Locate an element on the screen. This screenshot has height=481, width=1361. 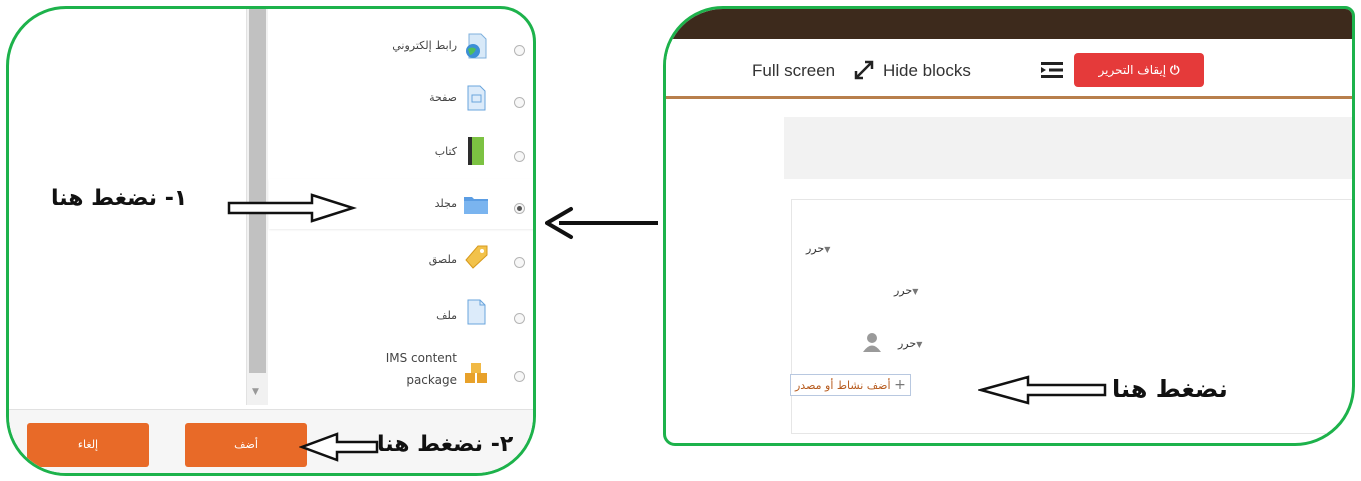
user-role-icon is located at coordinates (872, 342).